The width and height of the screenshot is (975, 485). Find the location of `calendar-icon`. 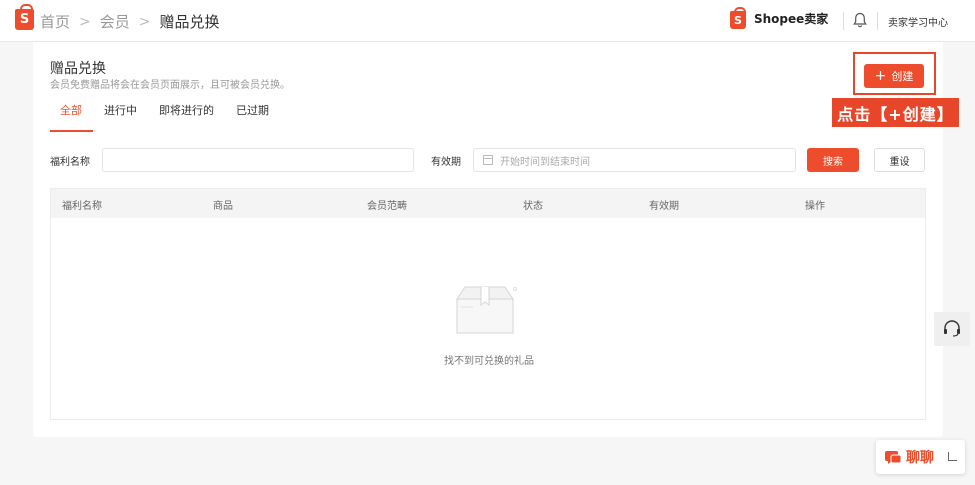

calendar-icon is located at coordinates (488, 160).